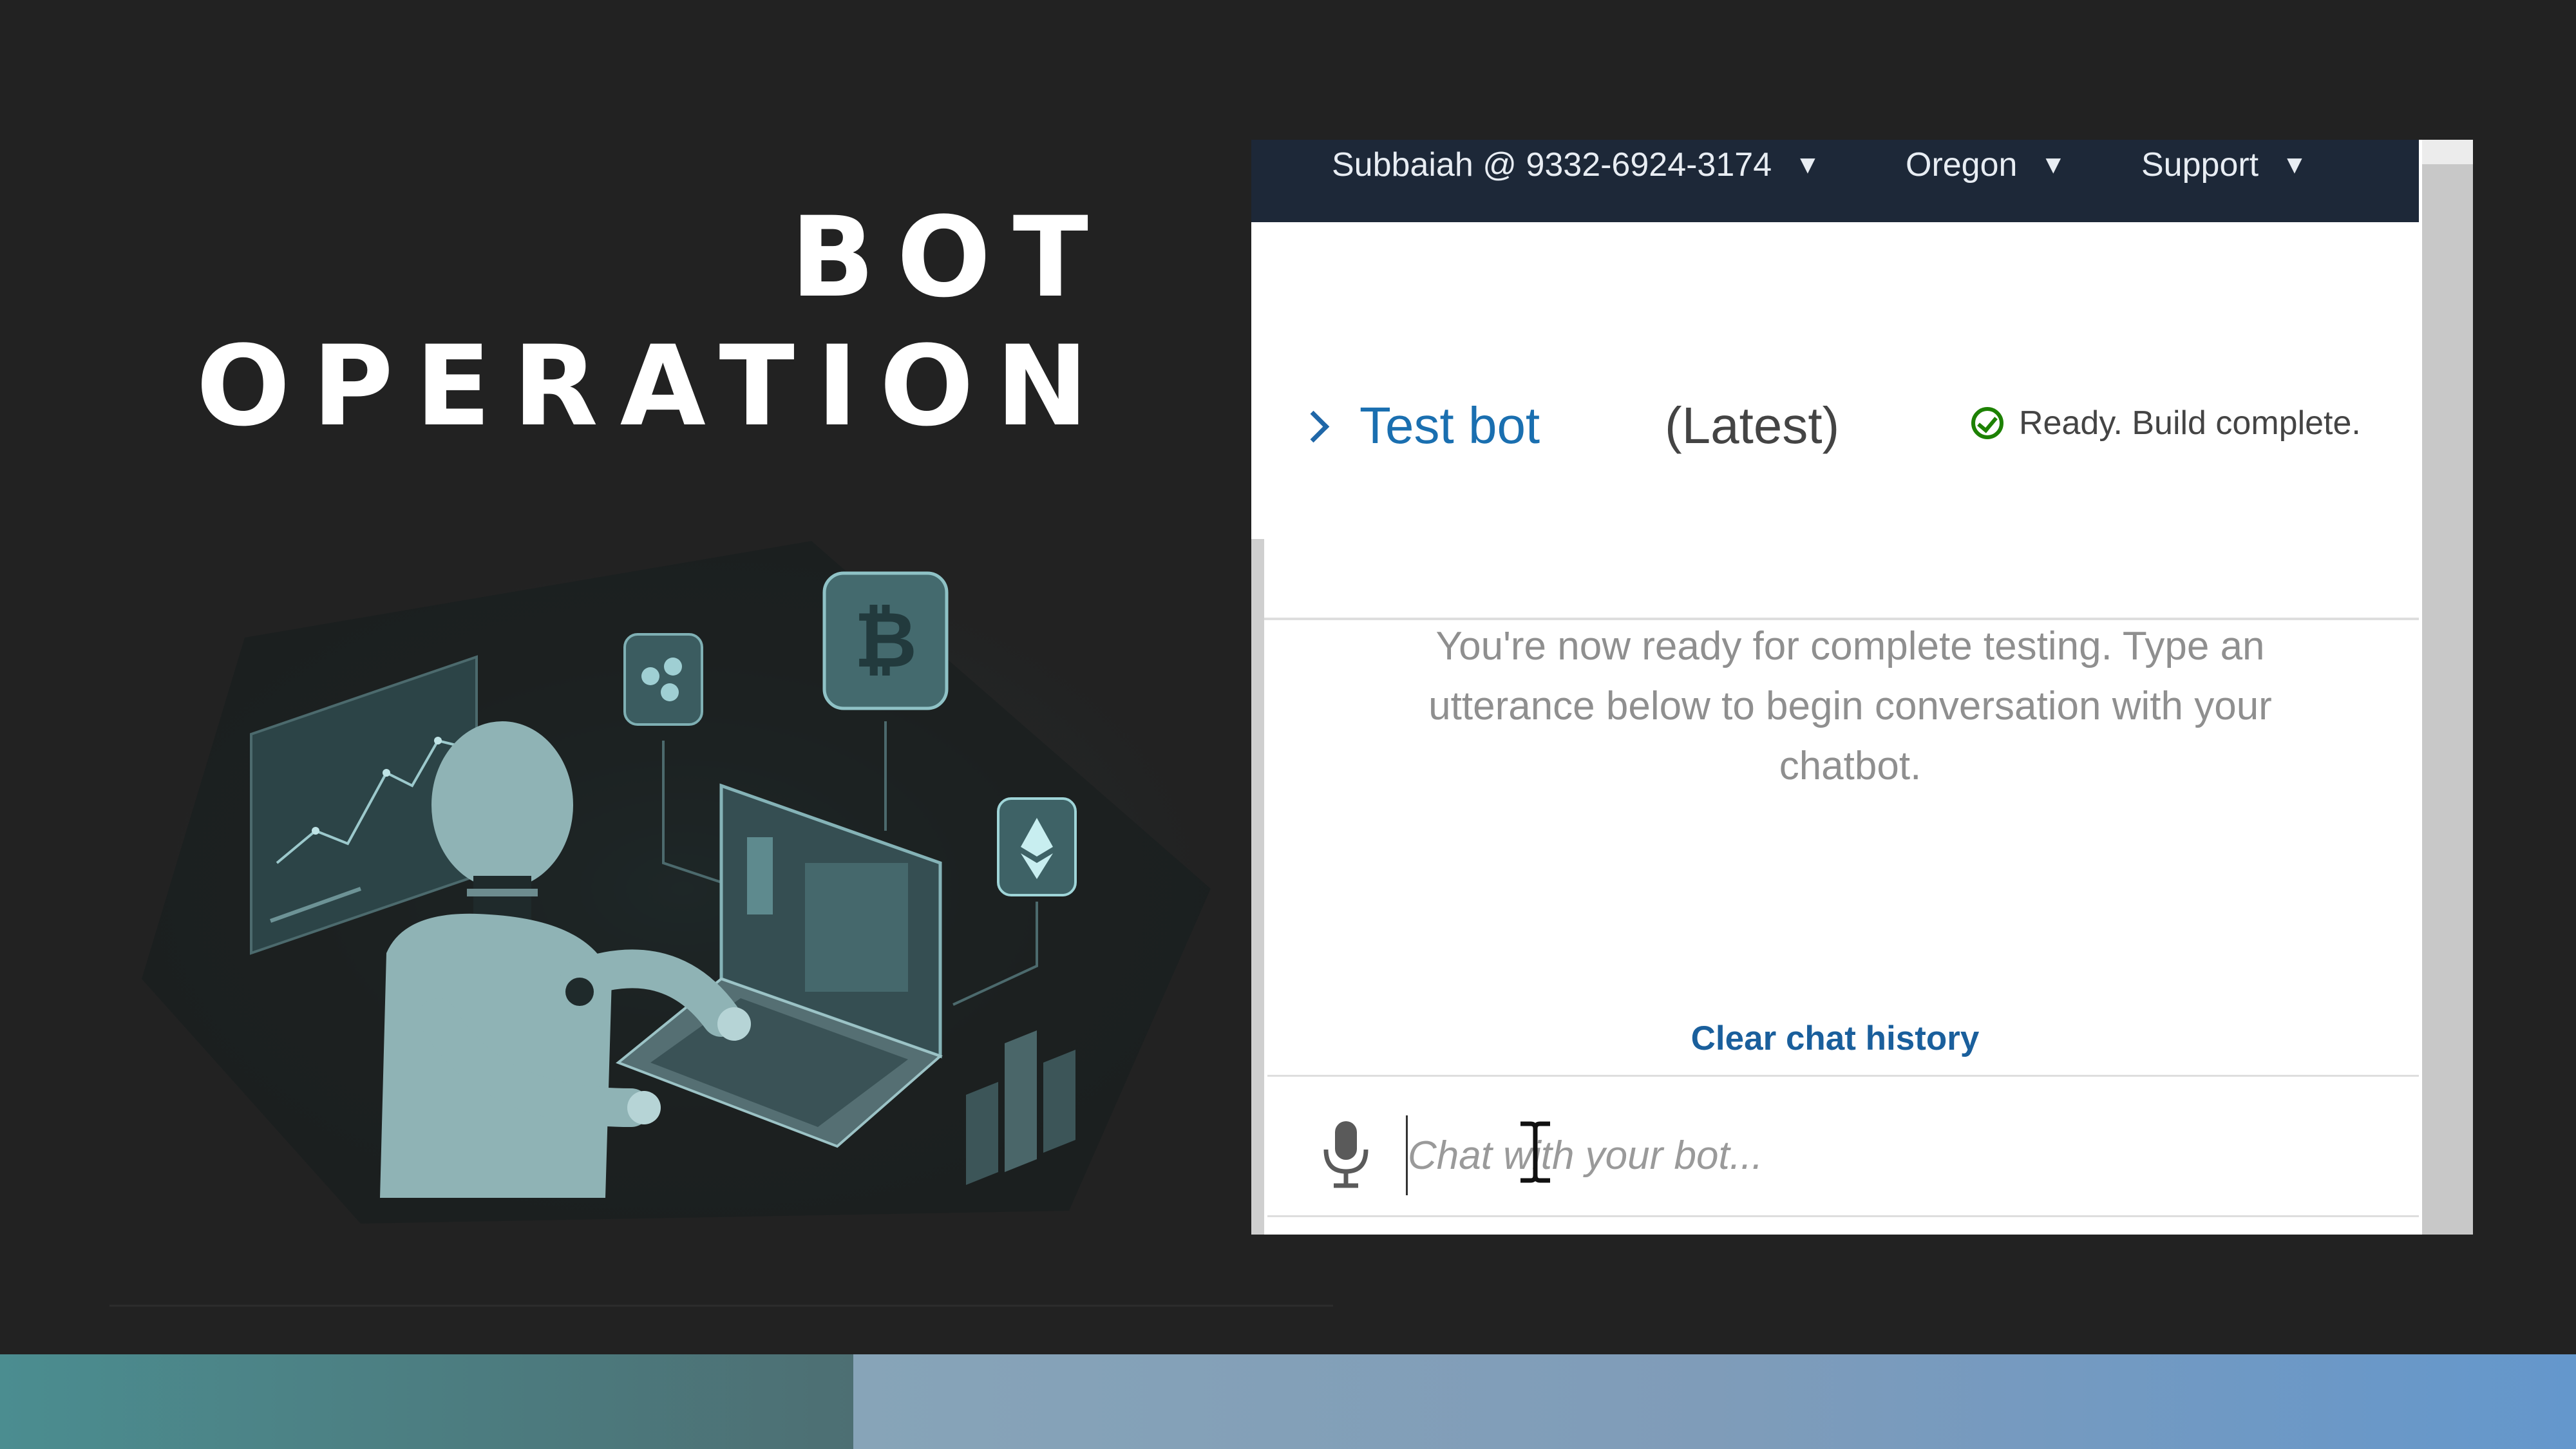 The image size is (2576, 1449). I want to click on account-menu-label: Subbaiah @ 9332-6924-3174, so click(1552, 165).